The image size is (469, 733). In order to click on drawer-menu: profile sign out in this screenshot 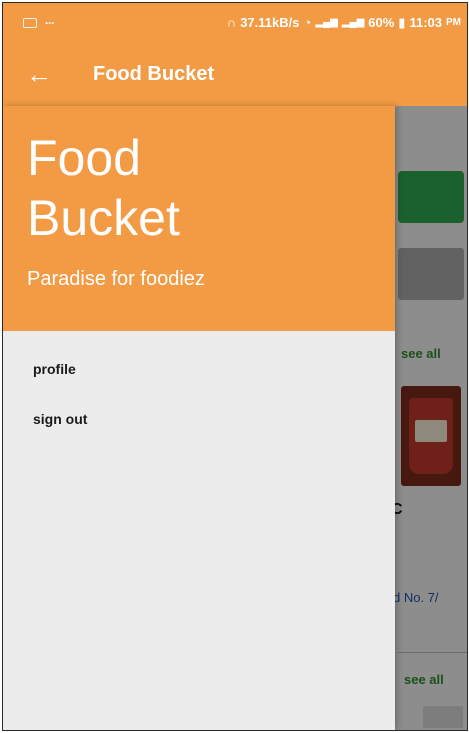, I will do `click(199, 384)`.